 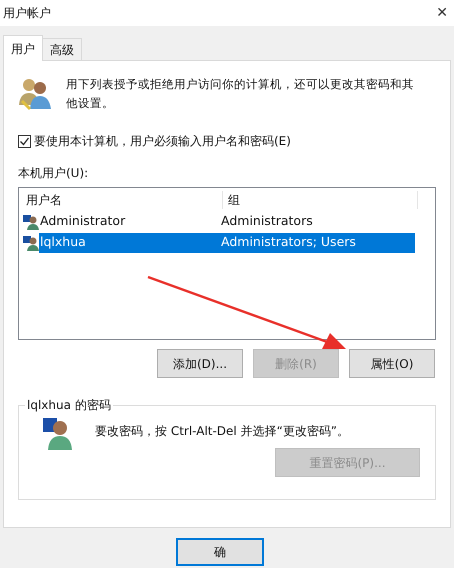 I want to click on dialog-button: 属性(O), so click(x=392, y=363).